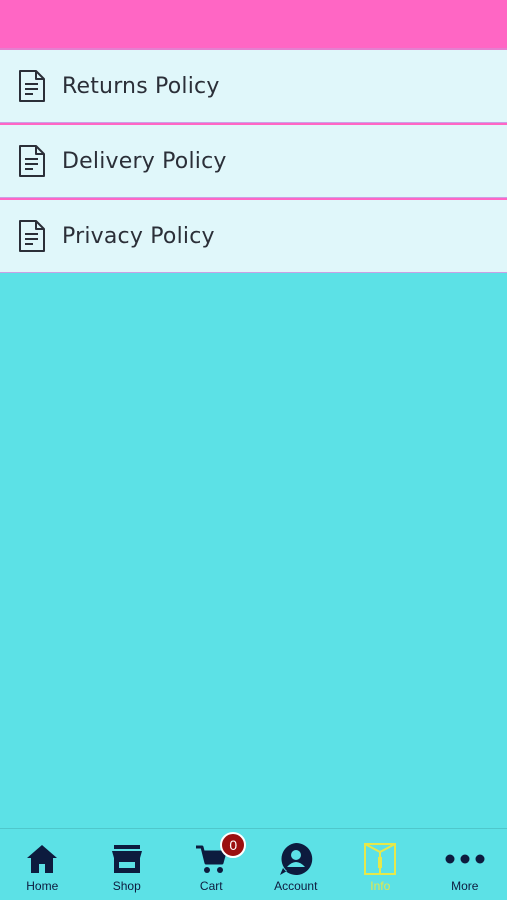 The height and width of the screenshot is (900, 507). What do you see at coordinates (380, 859) in the screenshot?
I see `info-icon` at bounding box center [380, 859].